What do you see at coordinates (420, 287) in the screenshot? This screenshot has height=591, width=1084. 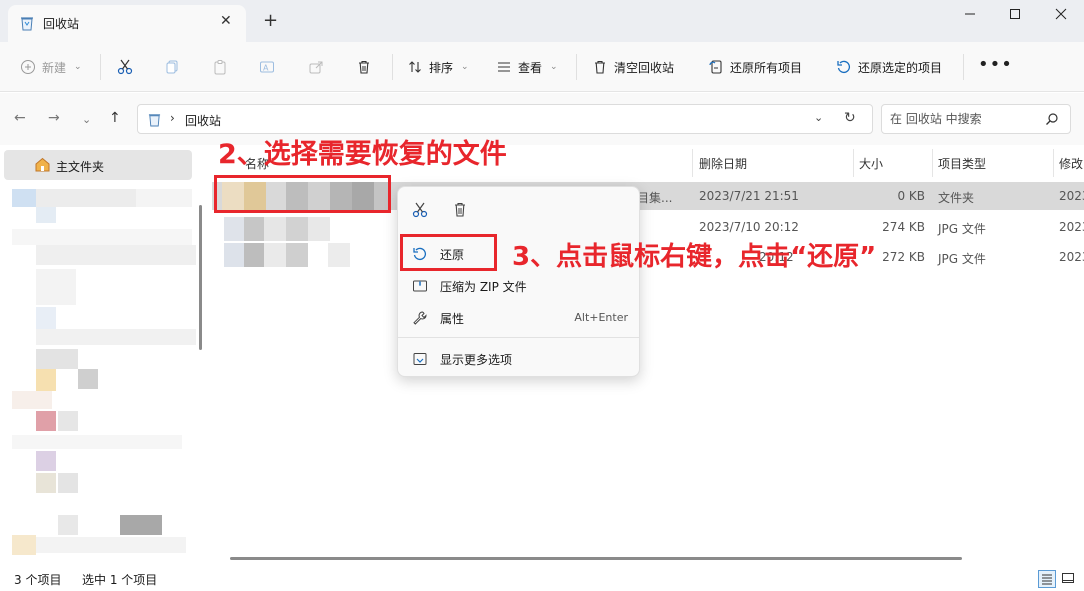 I see `zip-icon` at bounding box center [420, 287].